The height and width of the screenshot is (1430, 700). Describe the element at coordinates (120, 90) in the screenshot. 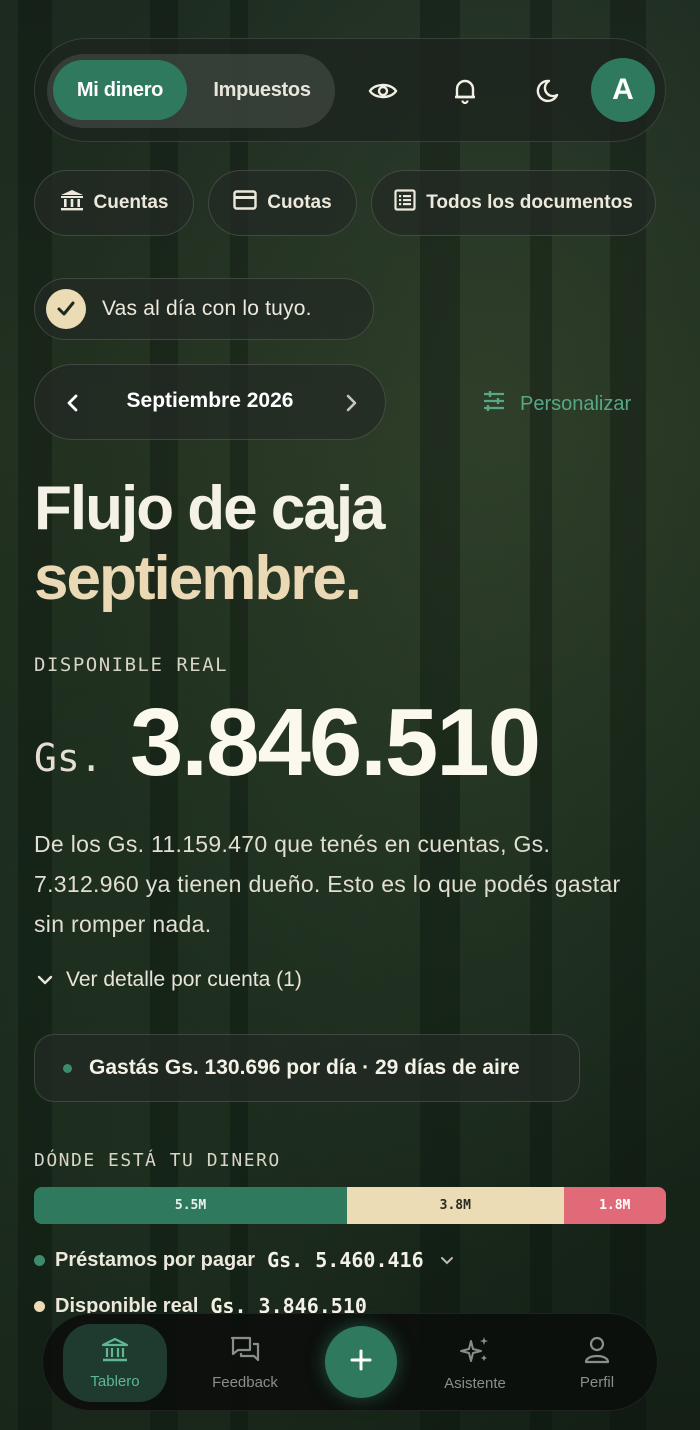

I see `tab-mi-dinero: Mi dinero` at that location.